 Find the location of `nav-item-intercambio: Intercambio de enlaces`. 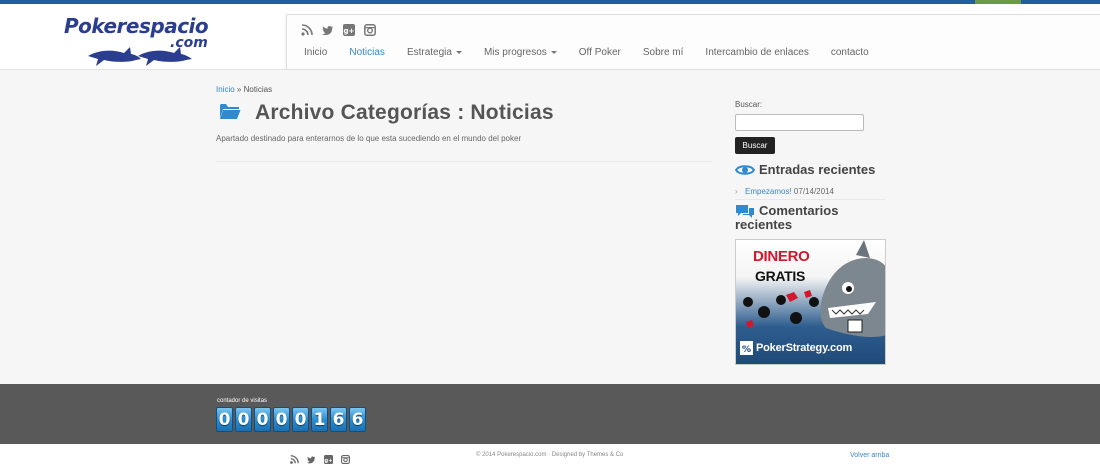

nav-item-intercambio: Intercambio de enlaces is located at coordinates (756, 52).